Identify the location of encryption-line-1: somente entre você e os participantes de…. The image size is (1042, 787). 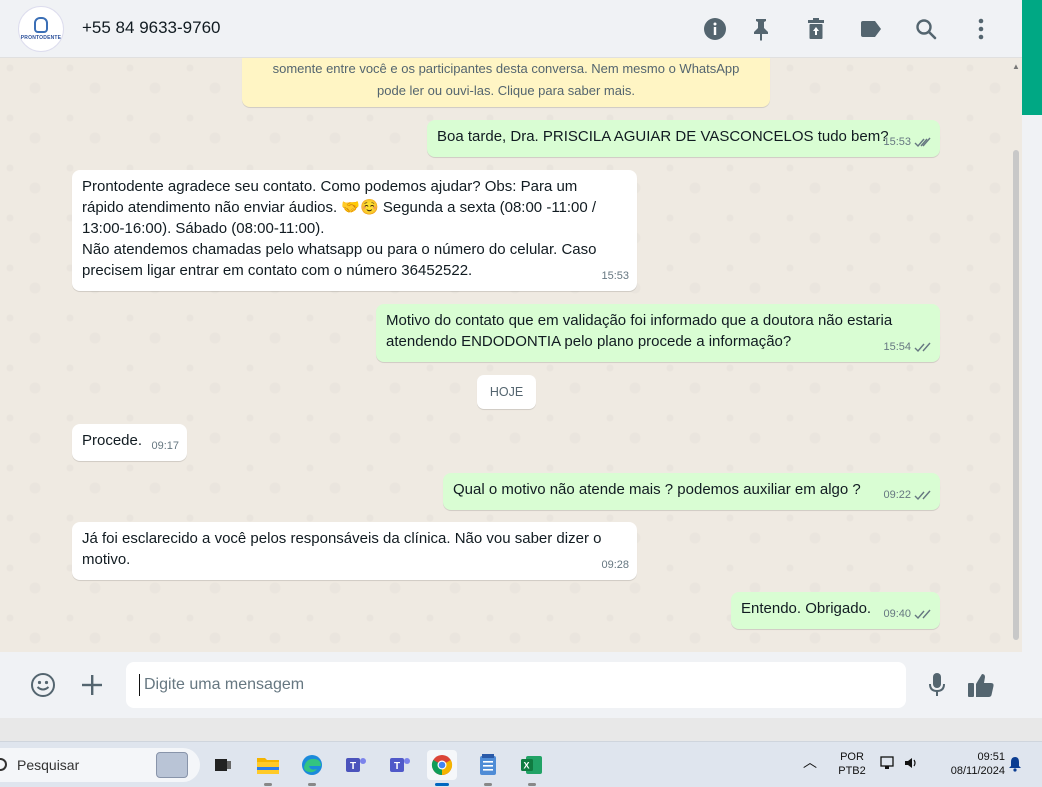
(506, 68).